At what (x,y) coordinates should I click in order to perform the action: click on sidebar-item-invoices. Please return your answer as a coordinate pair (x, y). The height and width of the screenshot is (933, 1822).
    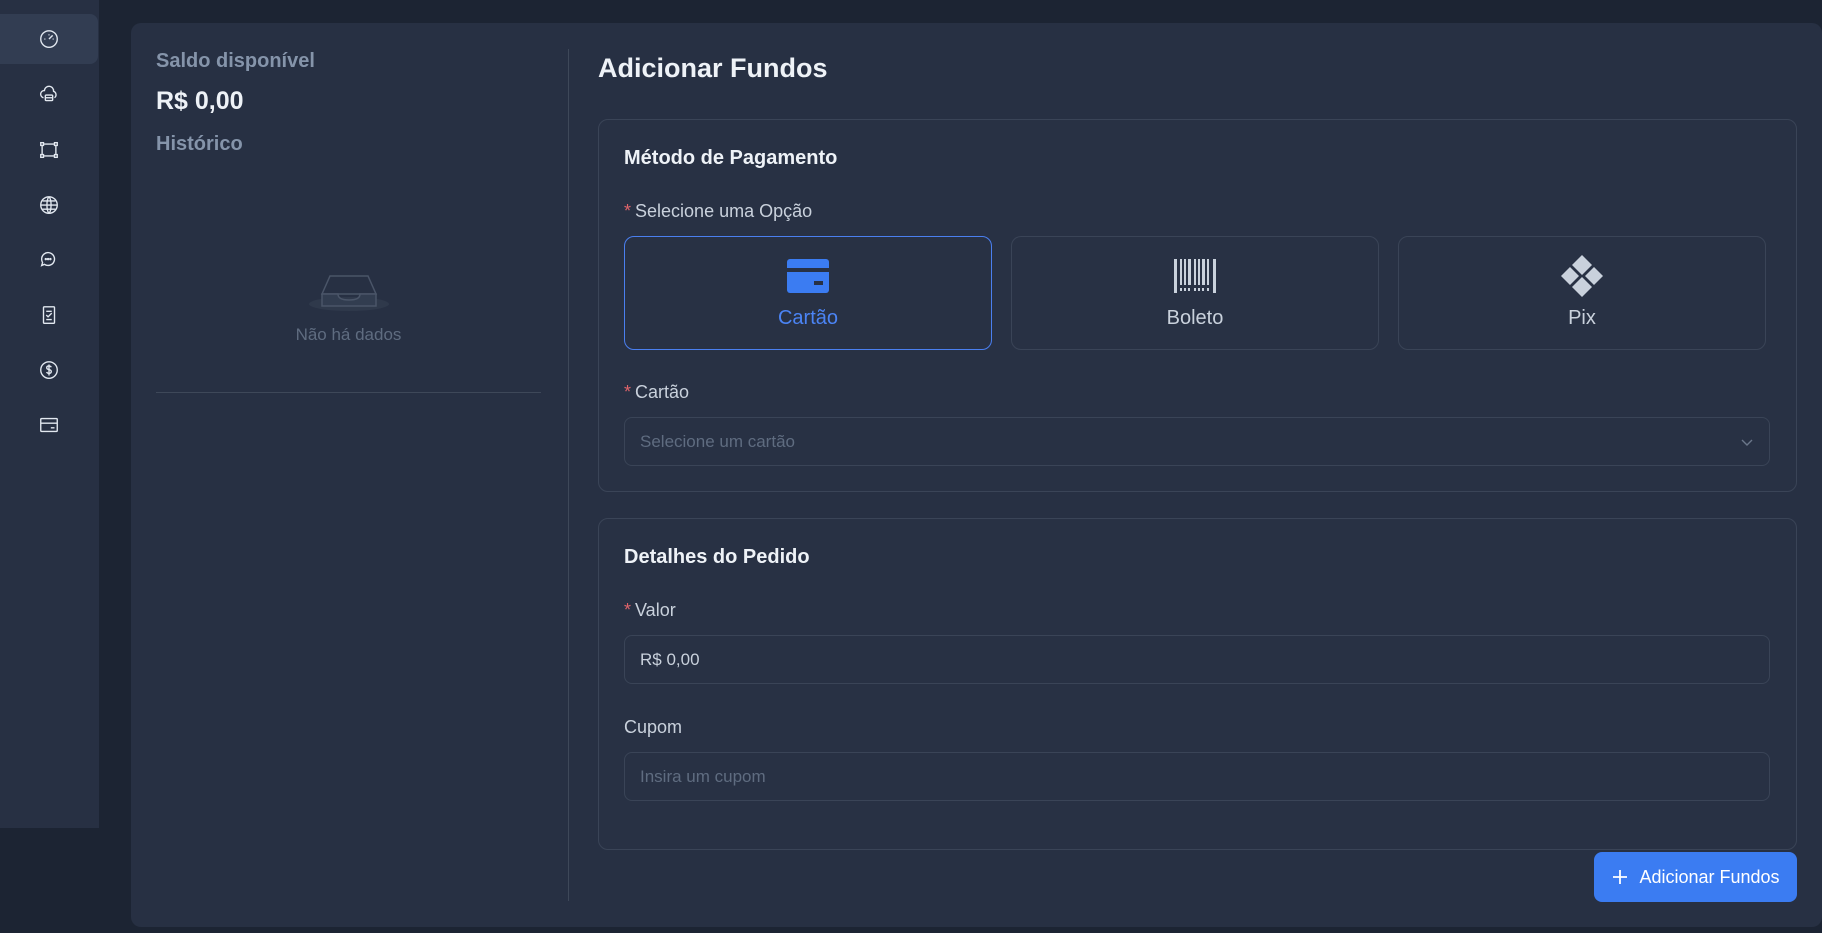
    Looking at the image, I should click on (49, 315).